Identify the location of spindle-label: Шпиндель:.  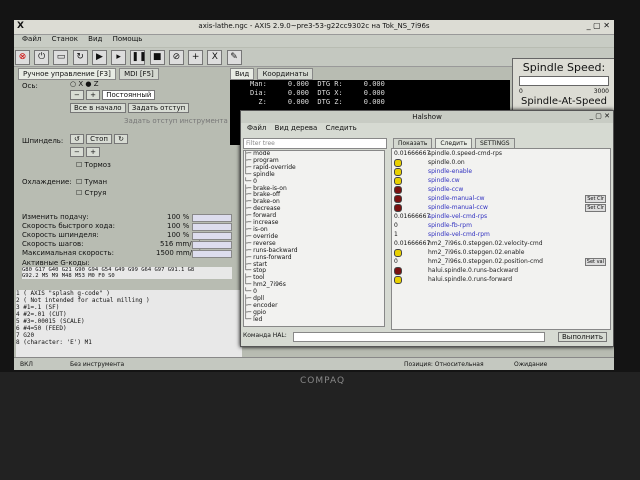
(43, 141).